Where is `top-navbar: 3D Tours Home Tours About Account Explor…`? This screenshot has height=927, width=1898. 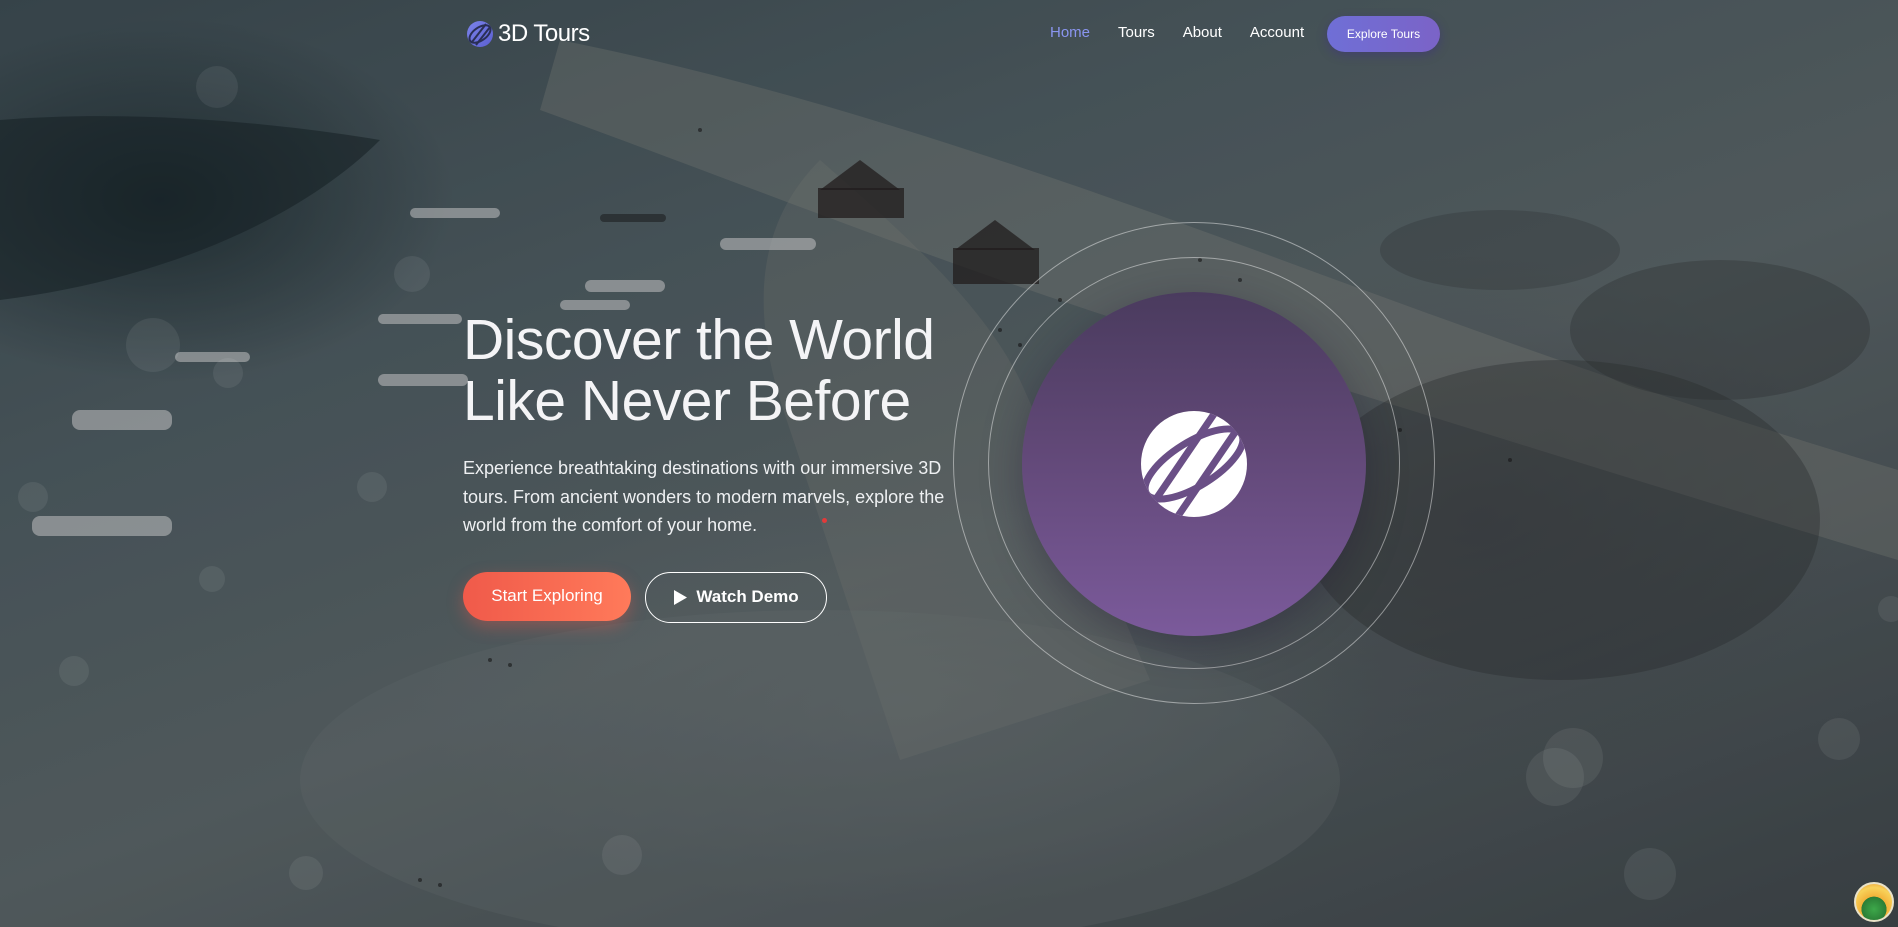
top-navbar: 3D Tours Home Tours About Account Explor… is located at coordinates (949, 34).